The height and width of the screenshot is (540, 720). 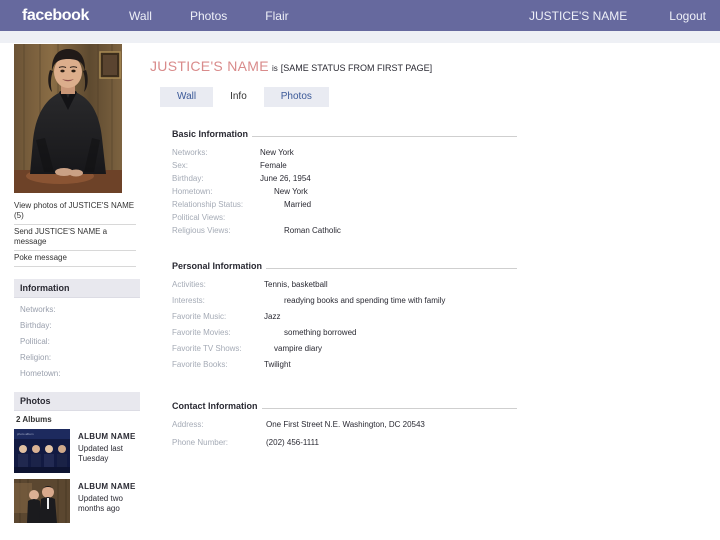 I want to click on info-label-favorite-tv-shows: Favorite TV Shows:, so click(x=207, y=348).